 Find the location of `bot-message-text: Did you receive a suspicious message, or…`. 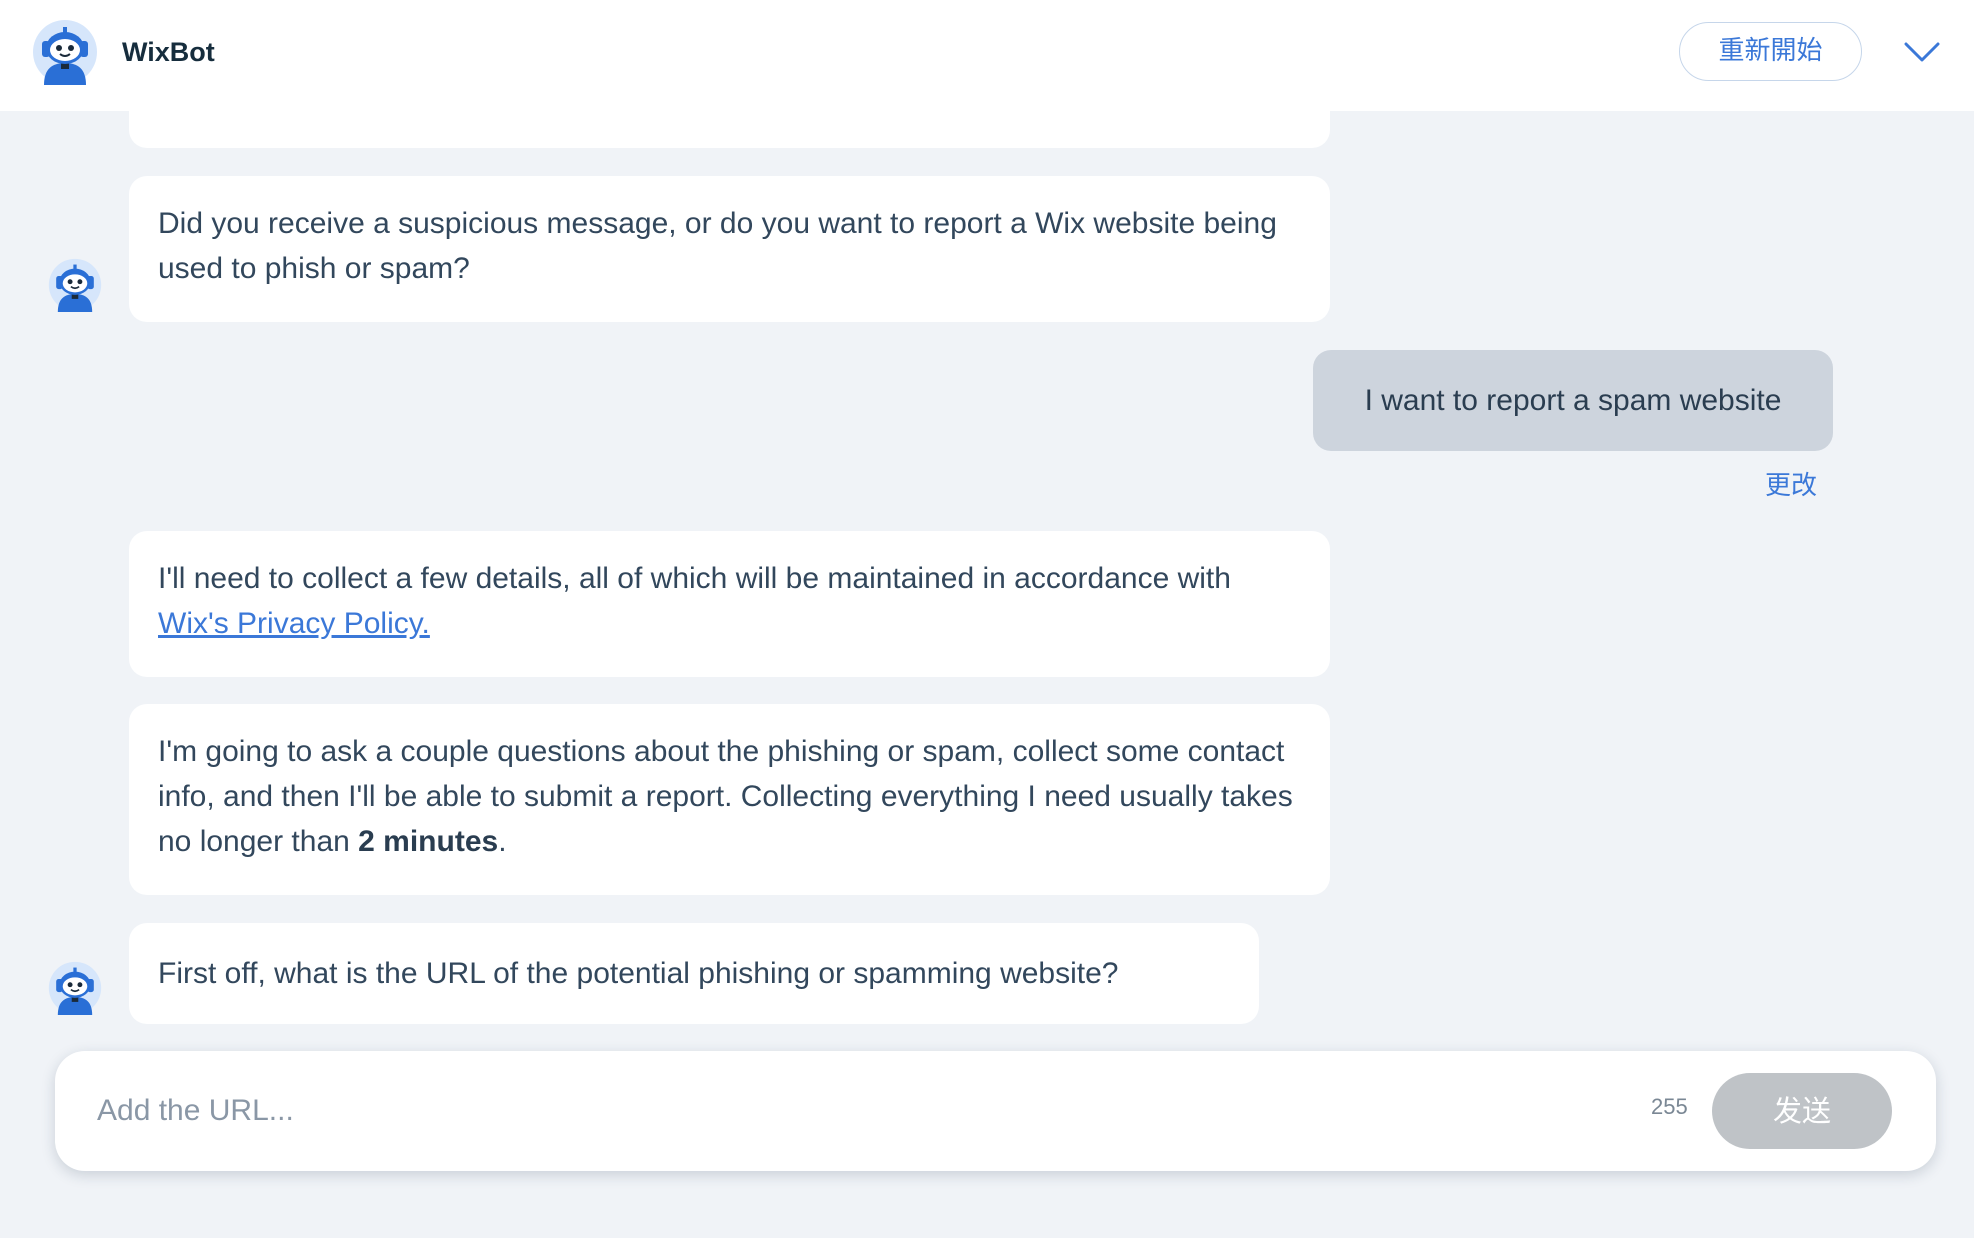

bot-message-text: Did you receive a suspicious message, or… is located at coordinates (717, 246).